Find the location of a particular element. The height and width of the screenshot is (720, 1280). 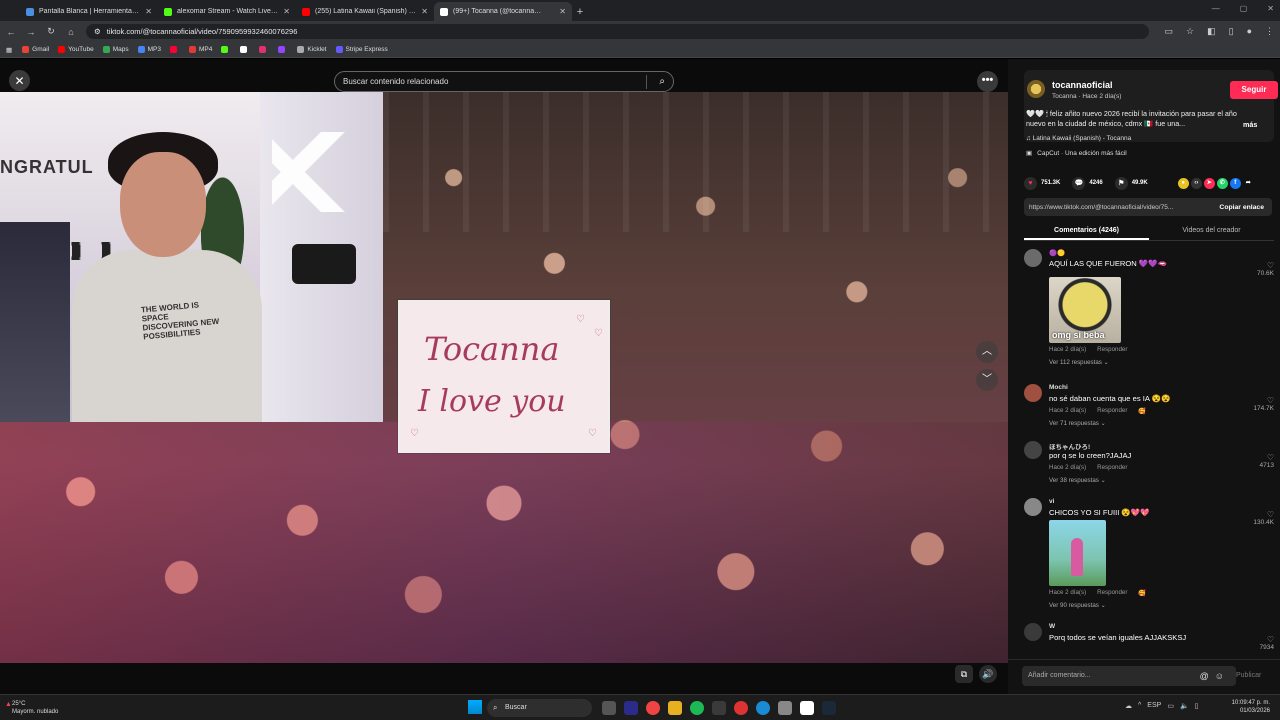

comment-like: ♡ 70.6K is located at coordinates (1265, 269).